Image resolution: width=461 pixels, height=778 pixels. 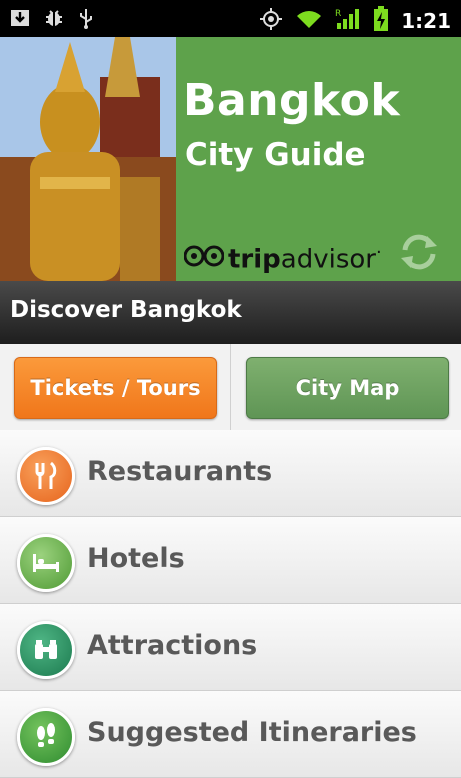 I want to click on list-item-label: Hotels, so click(x=136, y=558).